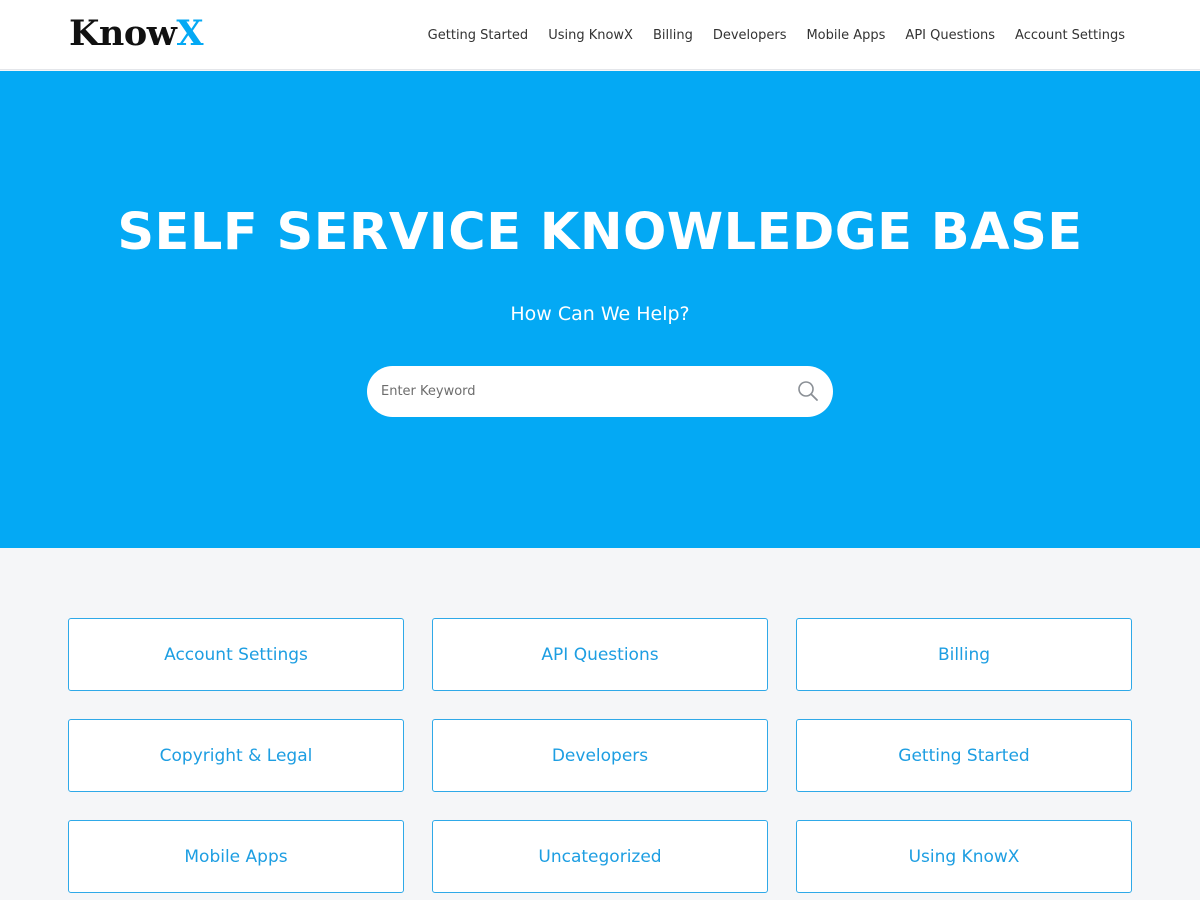 This screenshot has width=1200, height=900. What do you see at coordinates (845, 35) in the screenshot?
I see `nav-item-mobile-apps: Mobile Apps` at bounding box center [845, 35].